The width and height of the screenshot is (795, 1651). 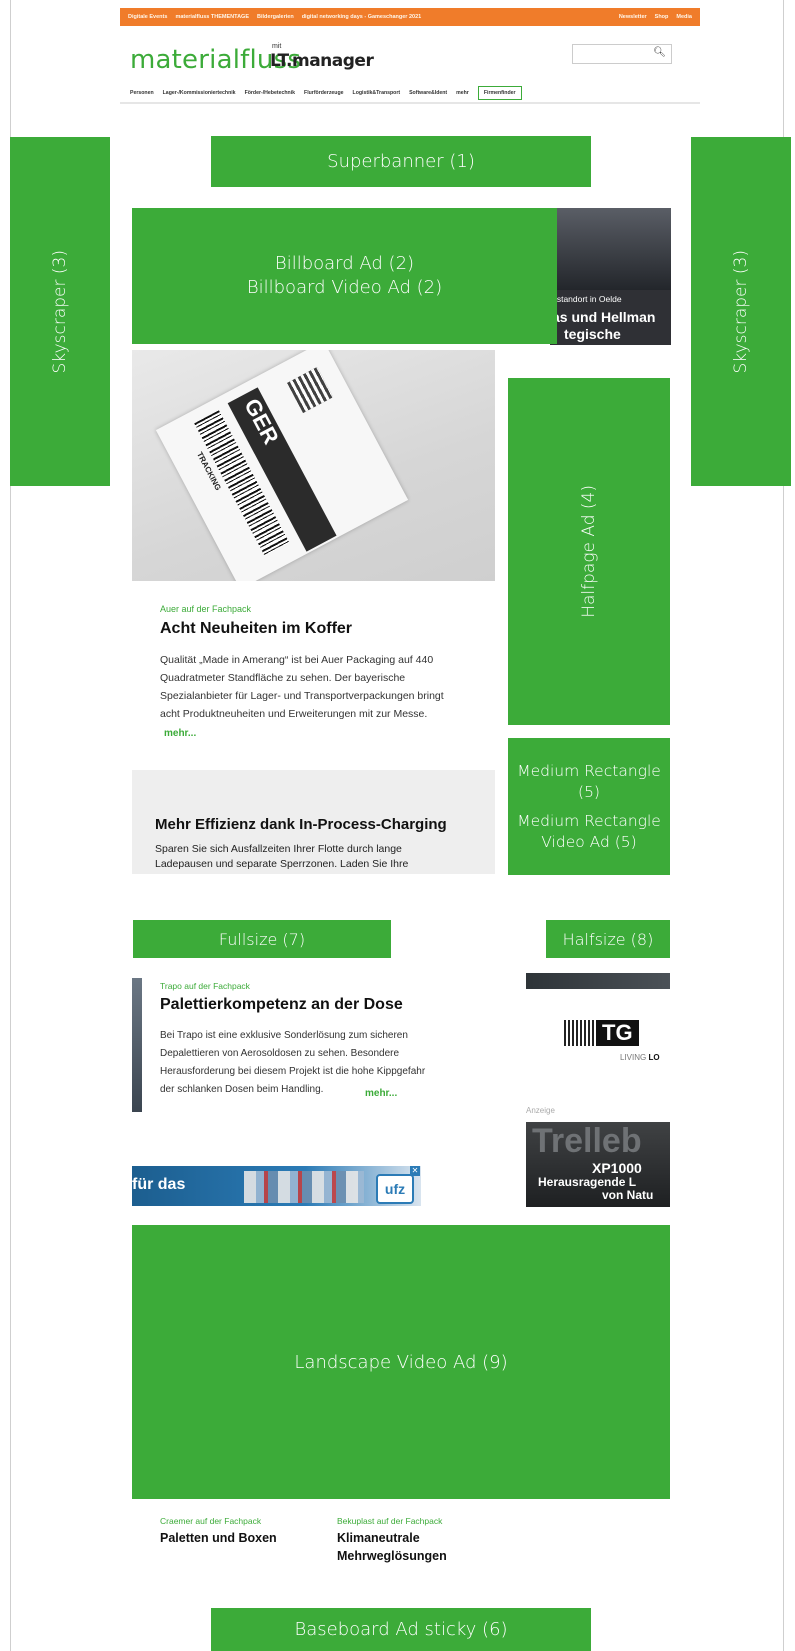 I want to click on topbar-link: materialfluss THEMENTAGE, so click(x=212, y=17).